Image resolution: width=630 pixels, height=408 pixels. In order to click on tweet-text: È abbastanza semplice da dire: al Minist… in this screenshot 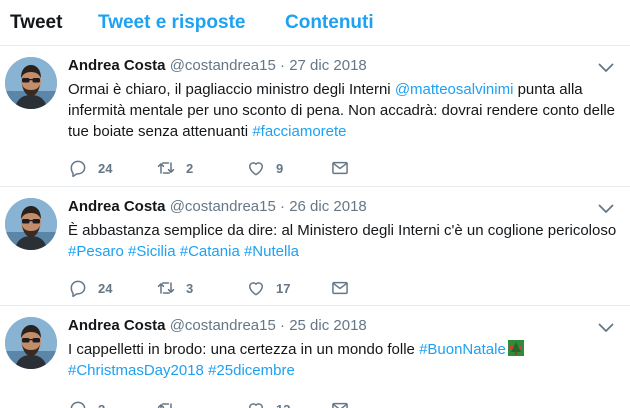, I will do `click(343, 241)`.